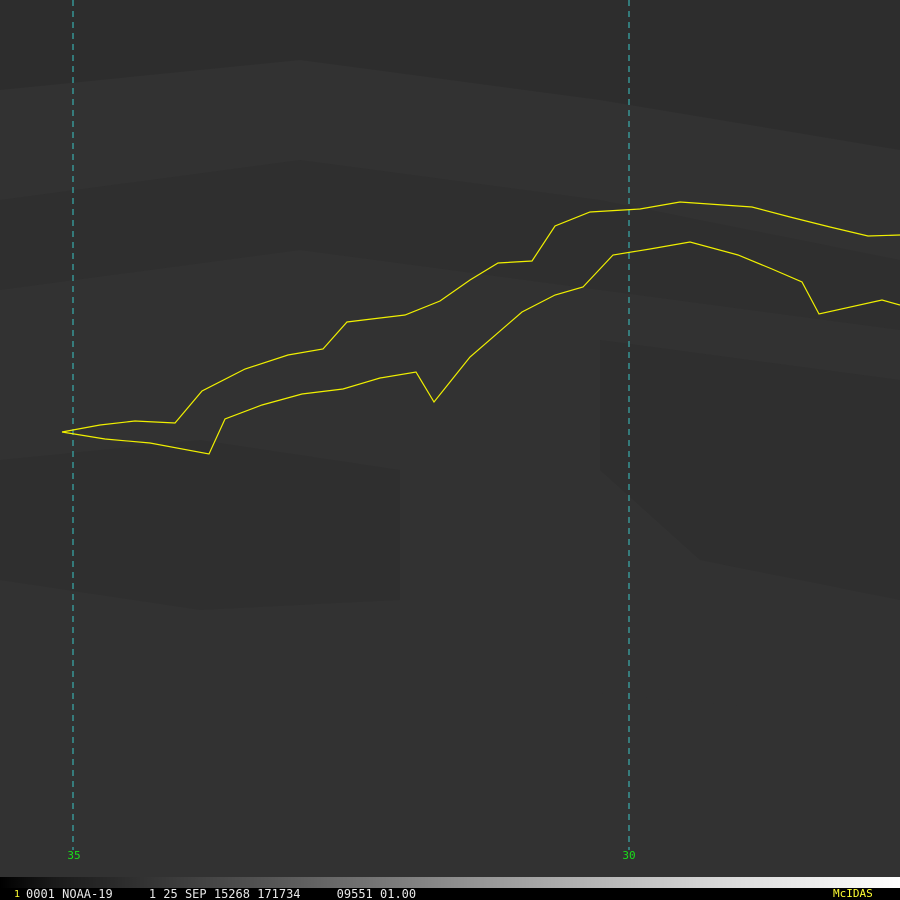  What do you see at coordinates (17, 894) in the screenshot?
I see `frame-number: 1` at bounding box center [17, 894].